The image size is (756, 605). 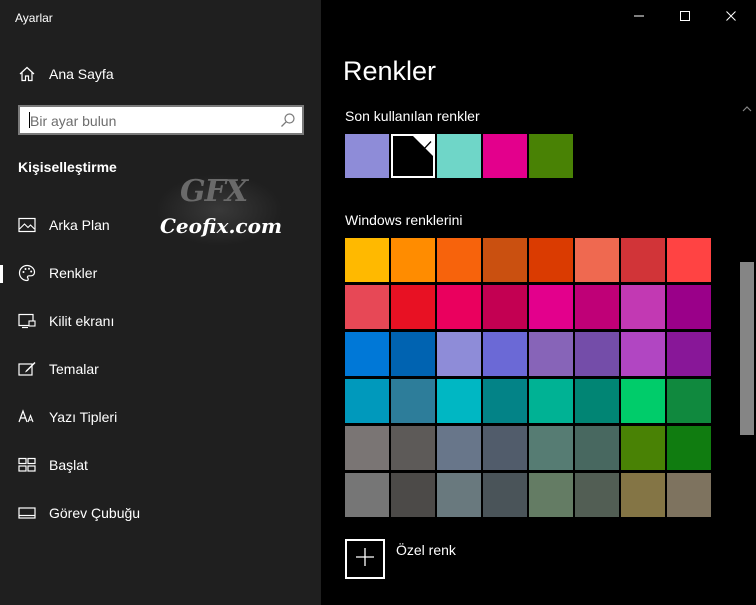 I want to click on home-icon, so click(x=27, y=74).